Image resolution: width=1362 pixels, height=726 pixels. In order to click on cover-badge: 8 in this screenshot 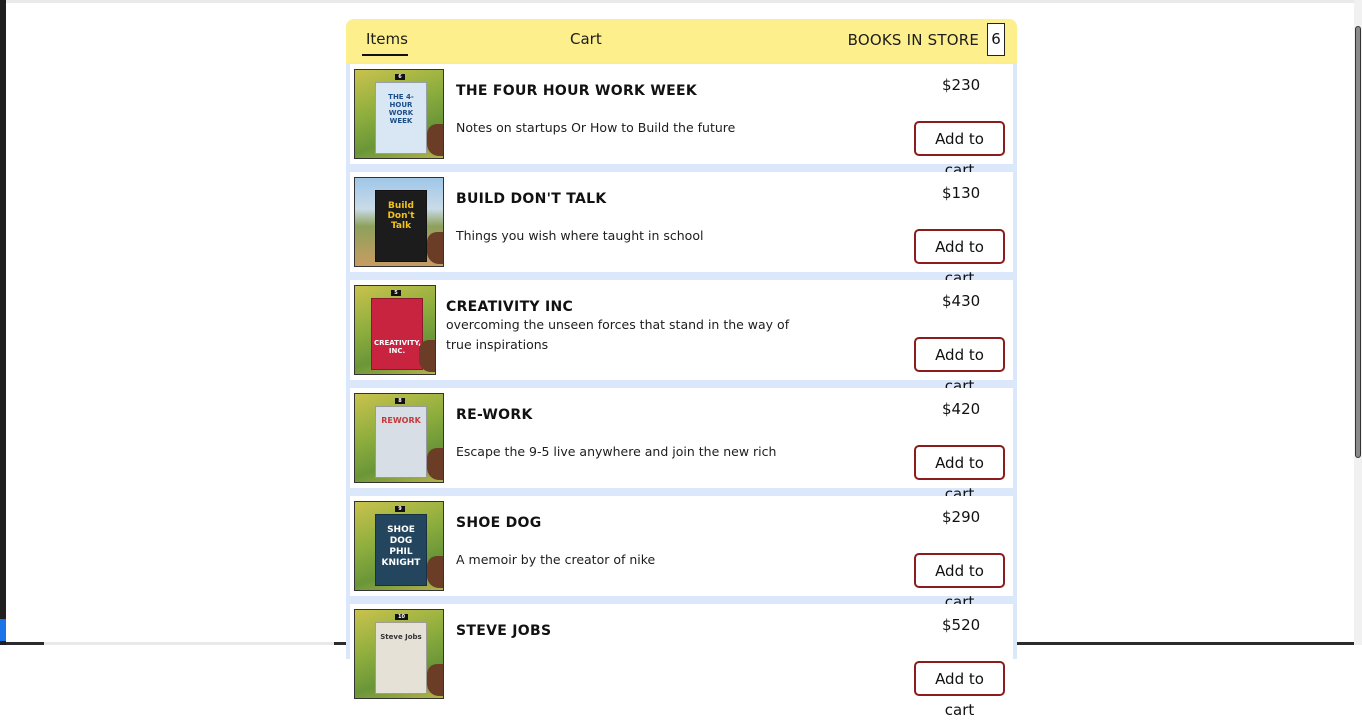, I will do `click(400, 401)`.